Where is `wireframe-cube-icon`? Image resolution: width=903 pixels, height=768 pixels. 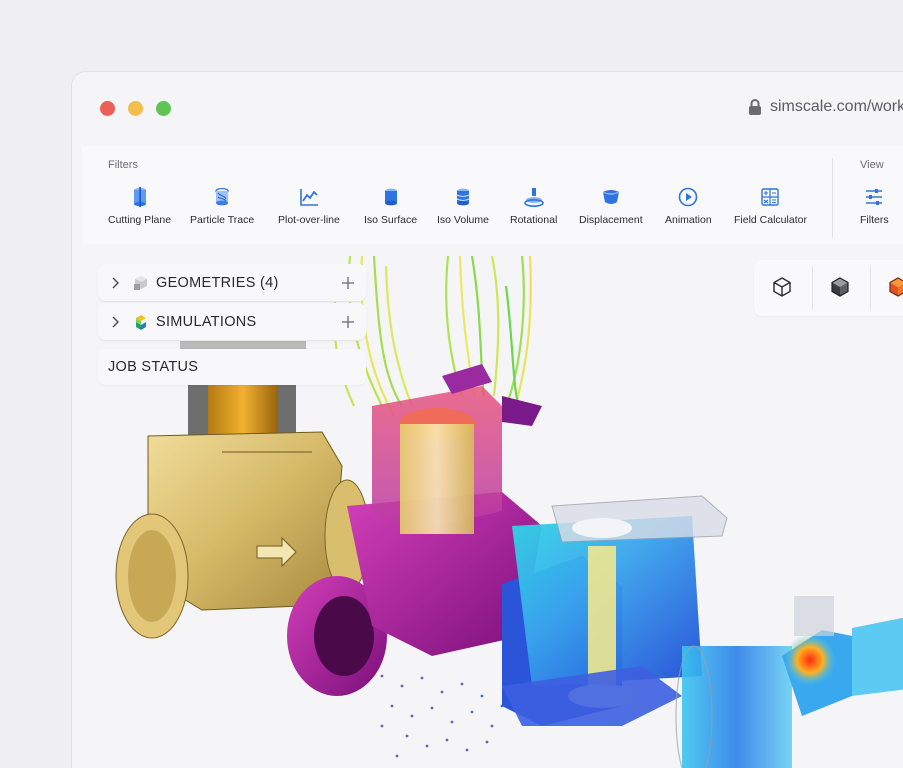 wireframe-cube-icon is located at coordinates (782, 287).